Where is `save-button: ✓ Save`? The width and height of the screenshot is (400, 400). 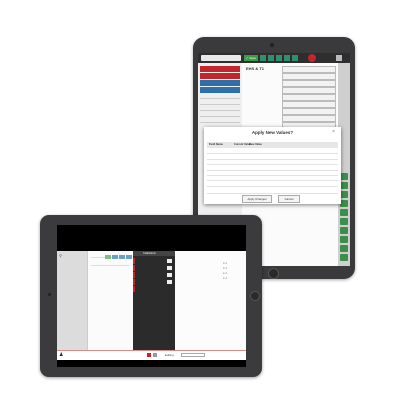
save-button: ✓ Save is located at coordinates (251, 58).